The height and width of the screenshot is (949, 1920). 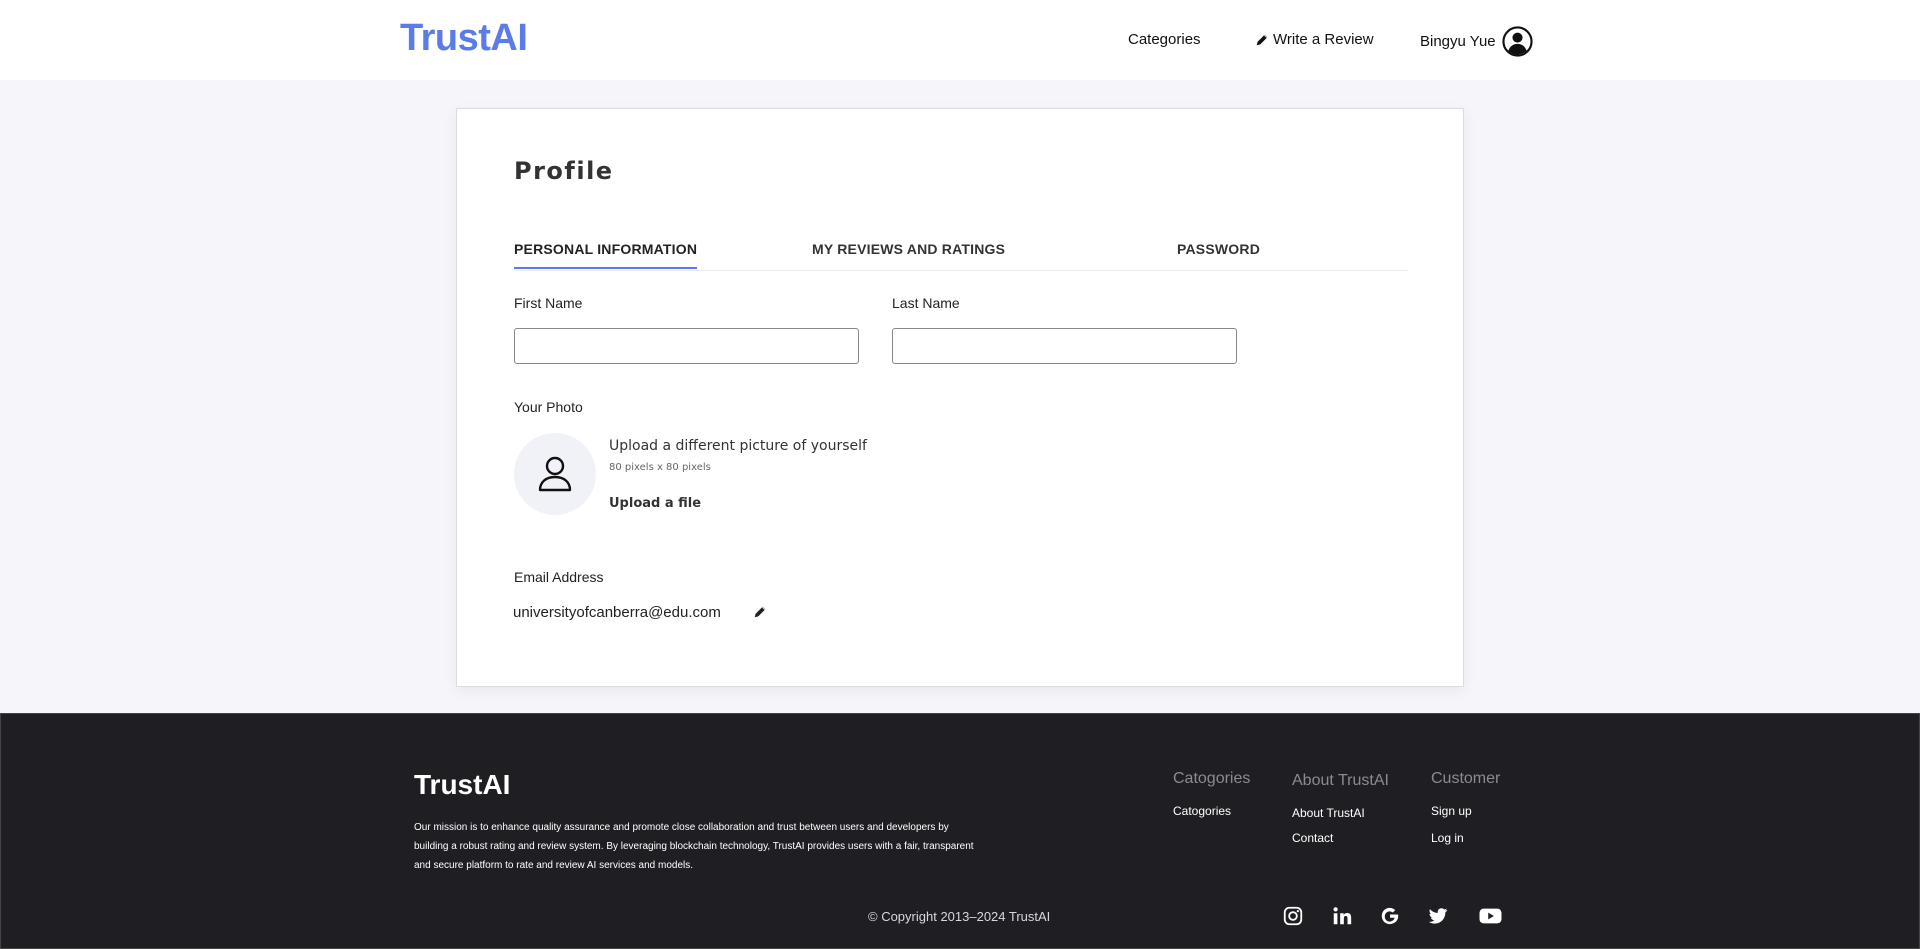 I want to click on footer-col-title-catogories: Catogories, so click(x=1212, y=778).